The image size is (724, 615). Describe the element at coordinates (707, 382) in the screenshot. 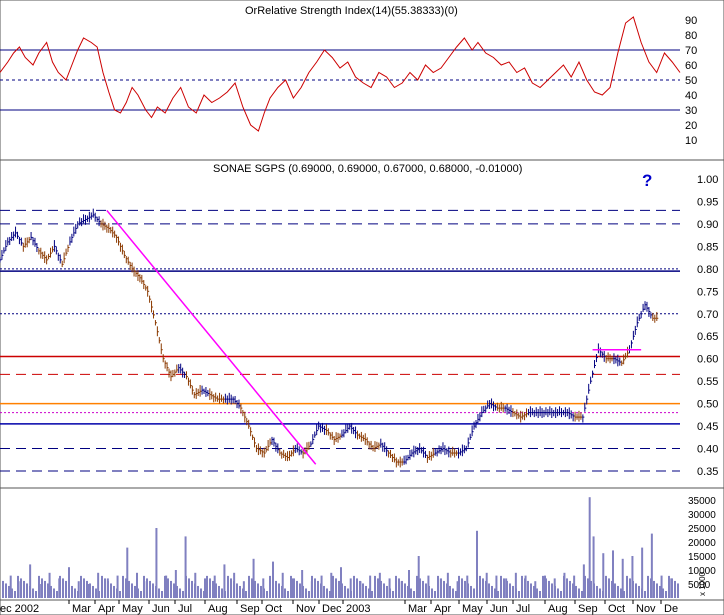

I see `price-tick-label: 0.55` at that location.